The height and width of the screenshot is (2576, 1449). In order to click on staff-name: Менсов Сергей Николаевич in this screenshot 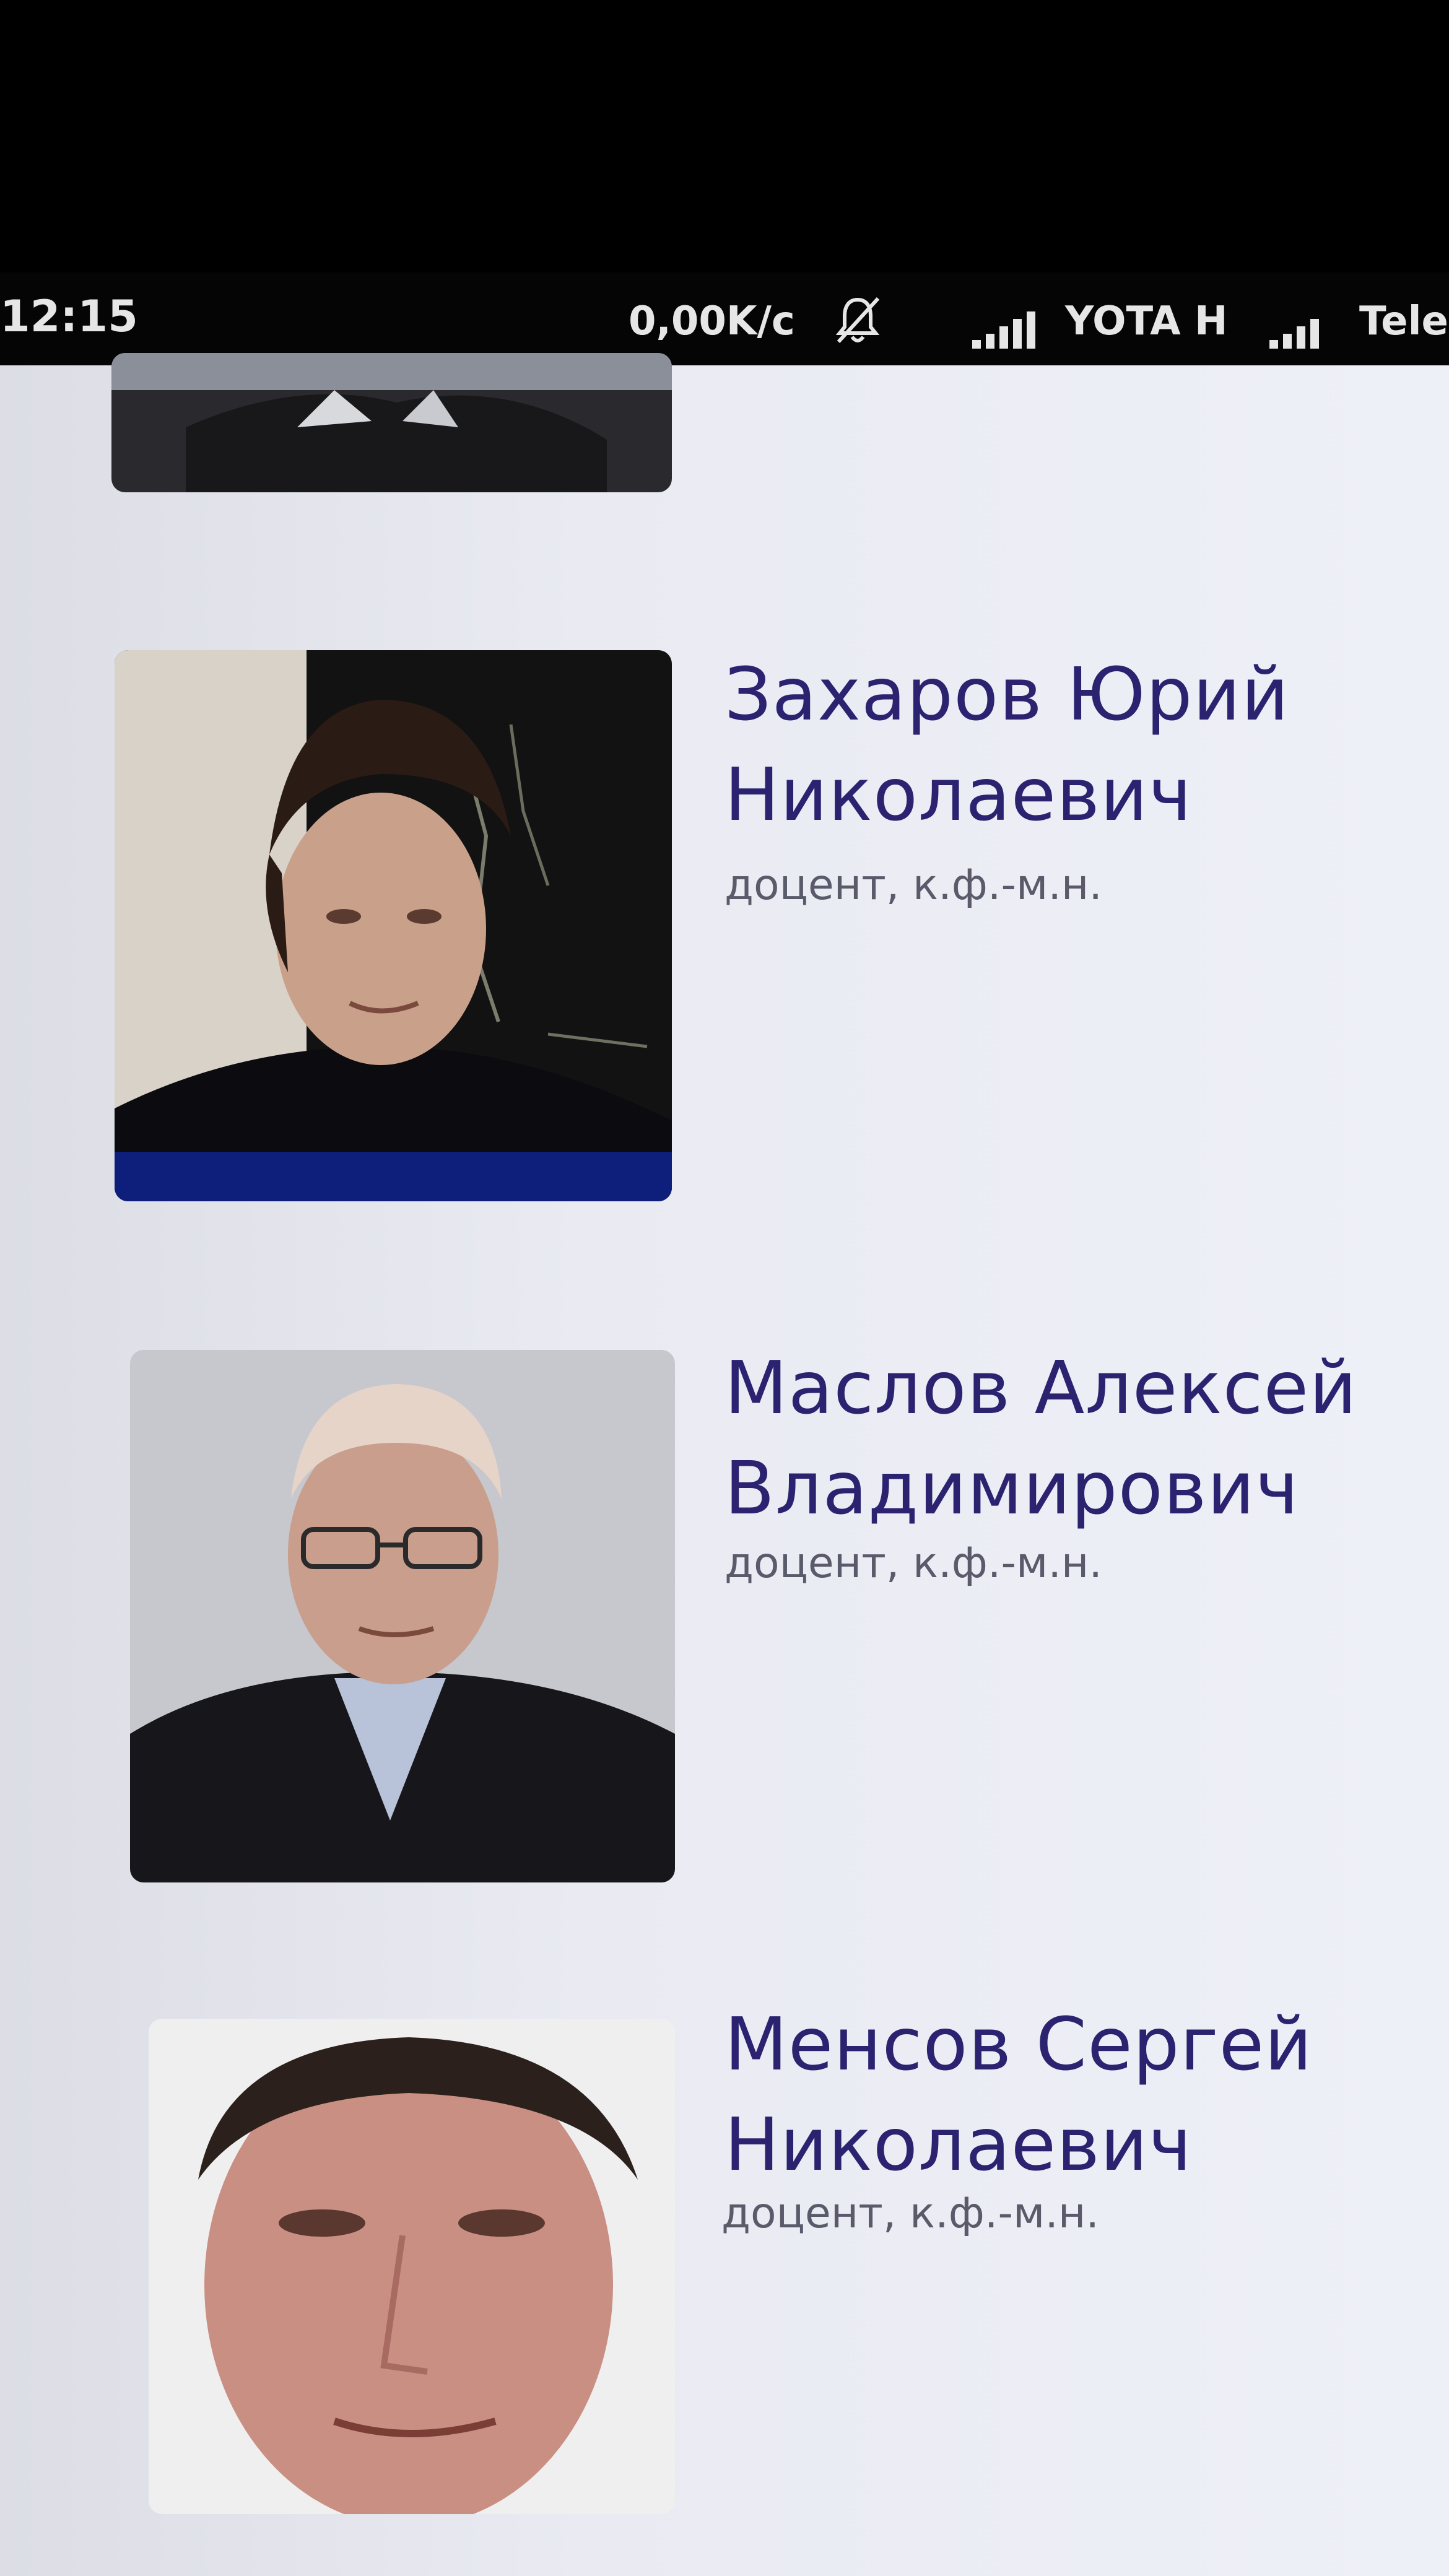, I will do `click(1018, 2094)`.